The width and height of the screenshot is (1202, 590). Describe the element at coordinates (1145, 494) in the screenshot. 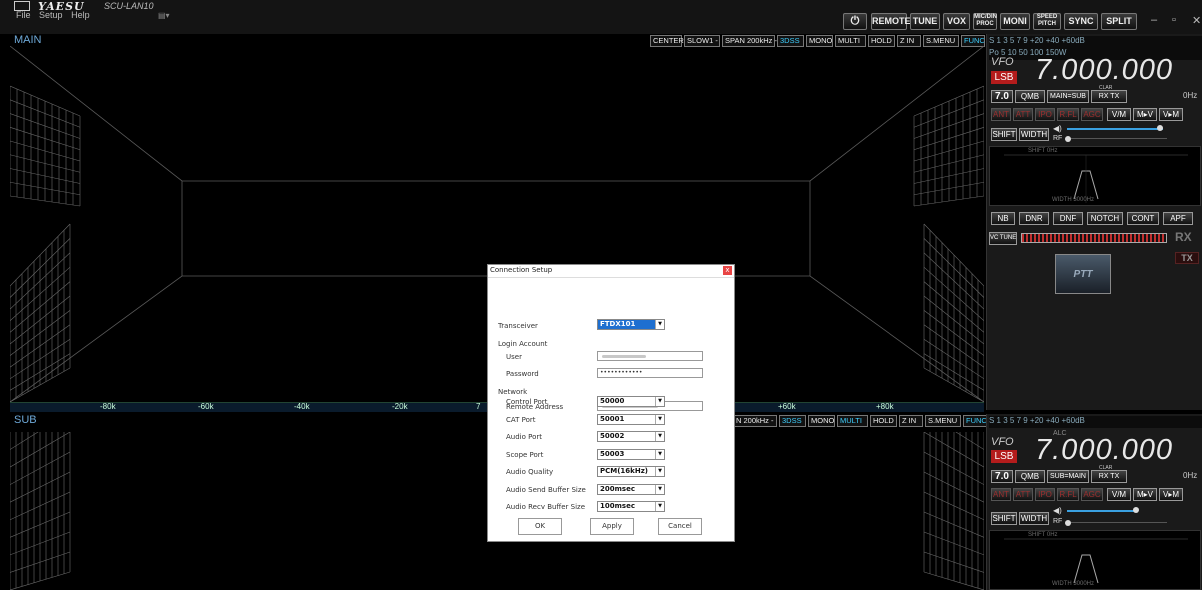

I see `sub-mv-button: M▸V` at that location.